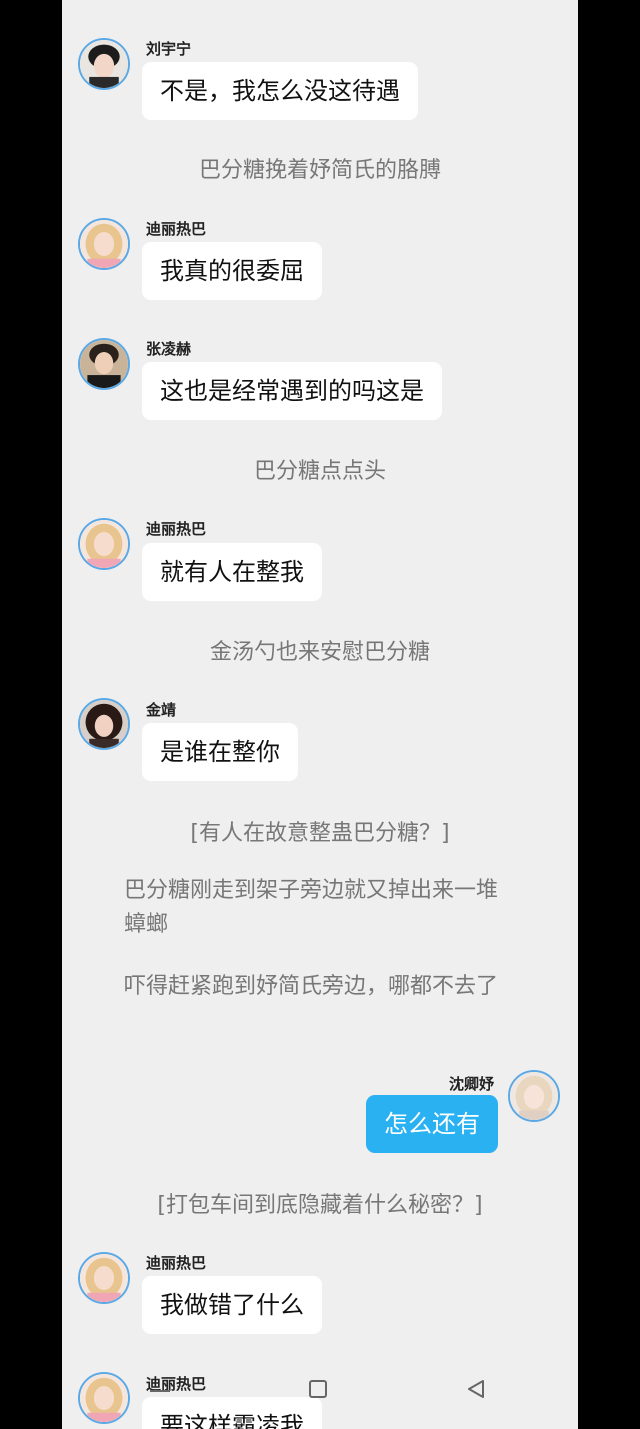 Image resolution: width=640 pixels, height=1429 pixels. What do you see at coordinates (476, 1389) in the screenshot?
I see `back-triangle-icon` at bounding box center [476, 1389].